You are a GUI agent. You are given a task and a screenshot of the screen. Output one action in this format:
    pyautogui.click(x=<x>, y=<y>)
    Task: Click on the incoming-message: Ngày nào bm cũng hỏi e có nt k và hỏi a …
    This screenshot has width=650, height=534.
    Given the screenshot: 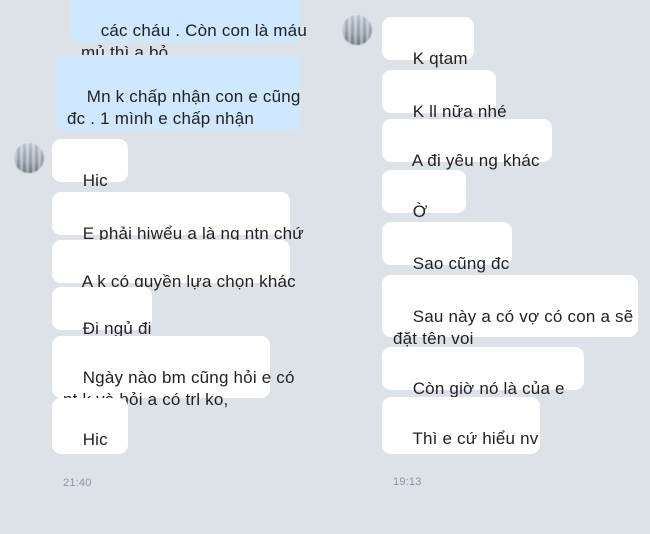 What is the action you would take?
    pyautogui.click(x=173, y=372)
    